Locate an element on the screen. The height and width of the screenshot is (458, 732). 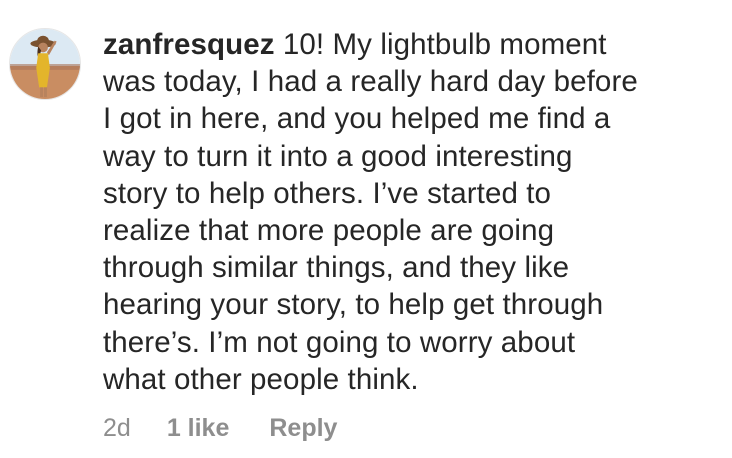
comment-likes-count: 1 like is located at coordinates (198, 428).